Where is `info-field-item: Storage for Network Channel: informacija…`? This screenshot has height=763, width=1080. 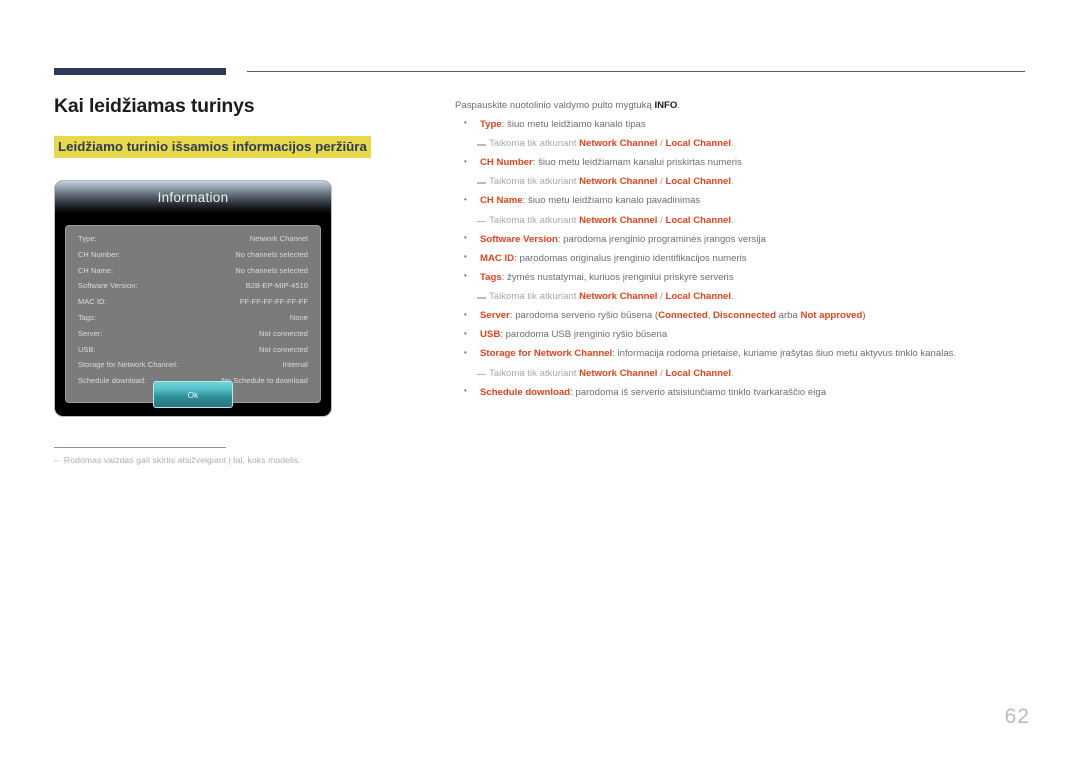
info-field-item: Storage for Network Channel: informacija… is located at coordinates (742, 354).